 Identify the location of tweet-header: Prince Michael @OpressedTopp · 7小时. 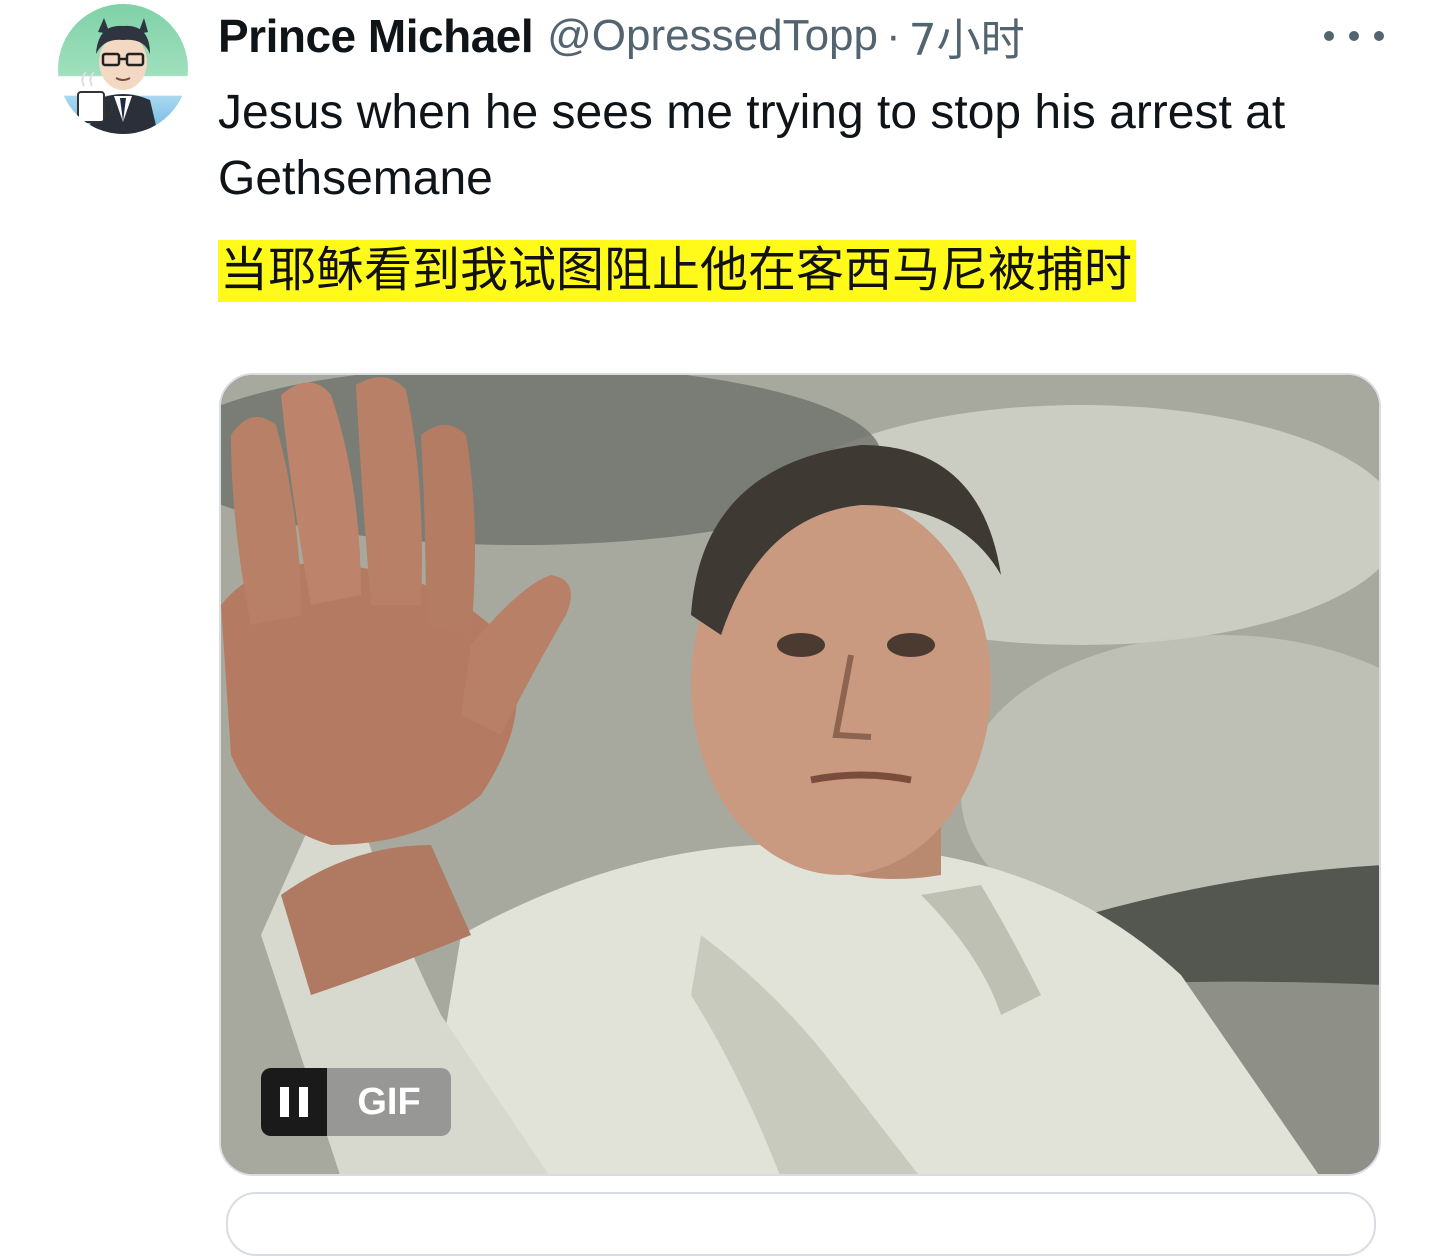
(799, 37).